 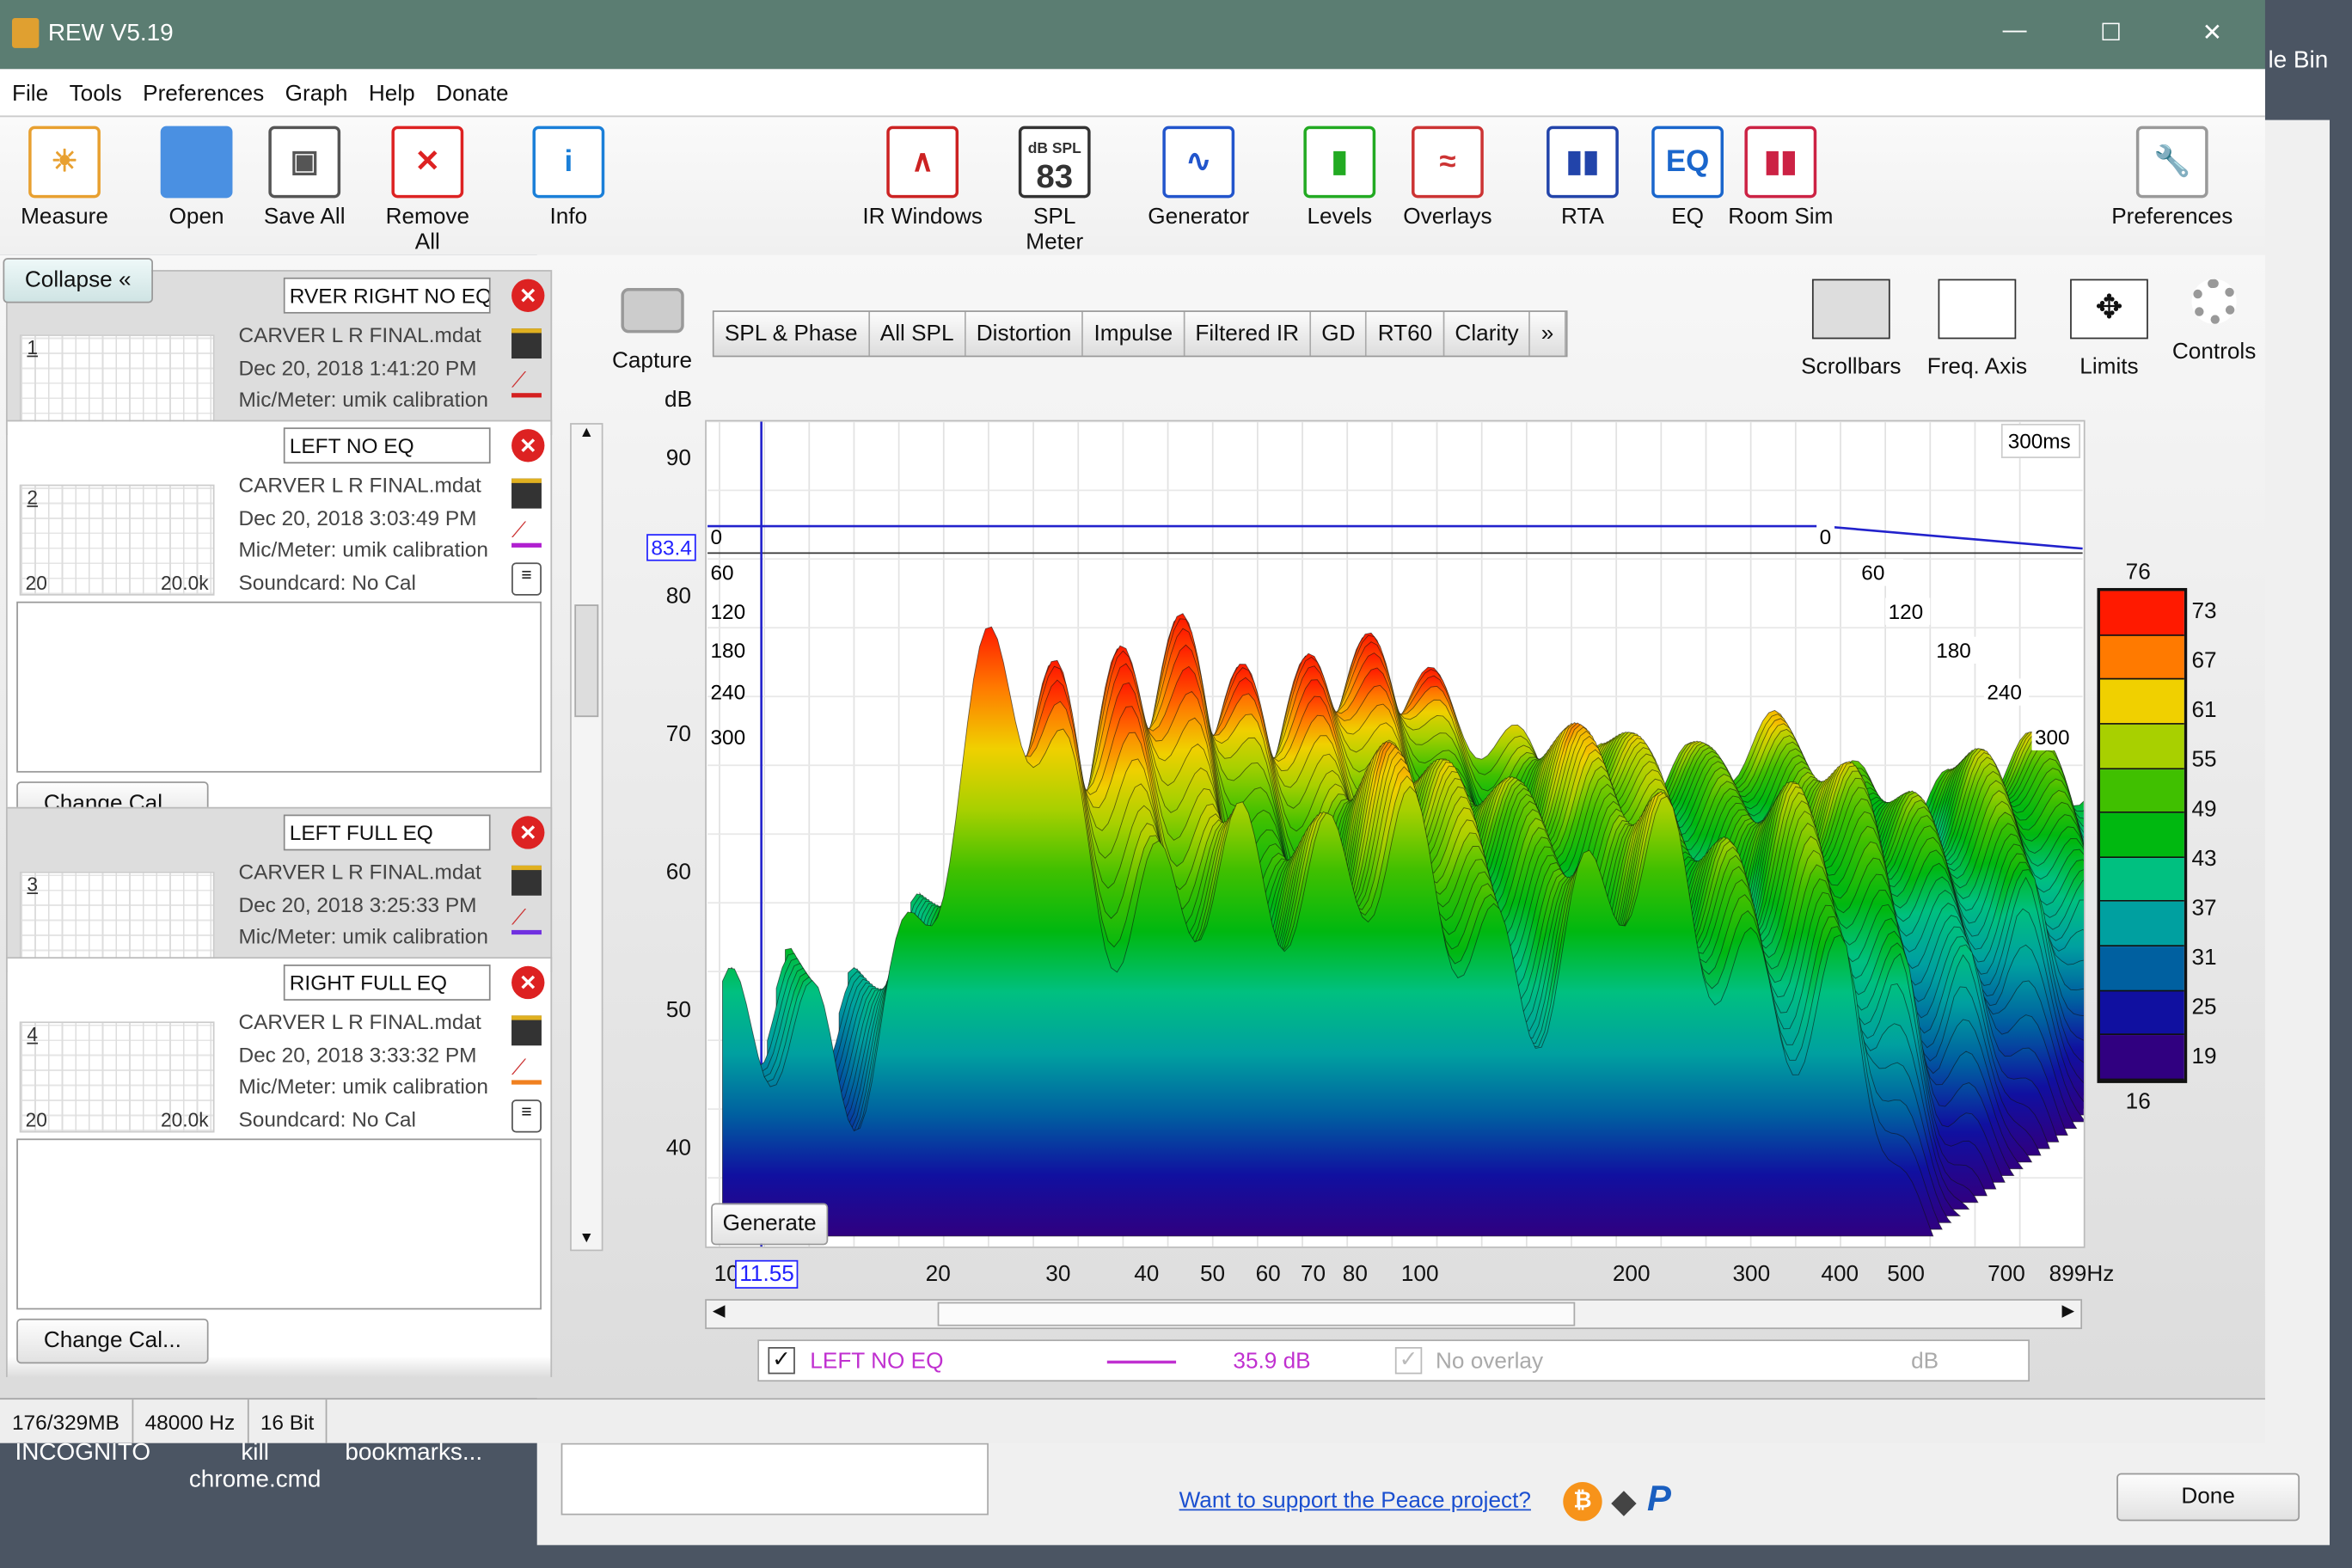 I want to click on collapse-button: Collapse «, so click(x=78, y=280).